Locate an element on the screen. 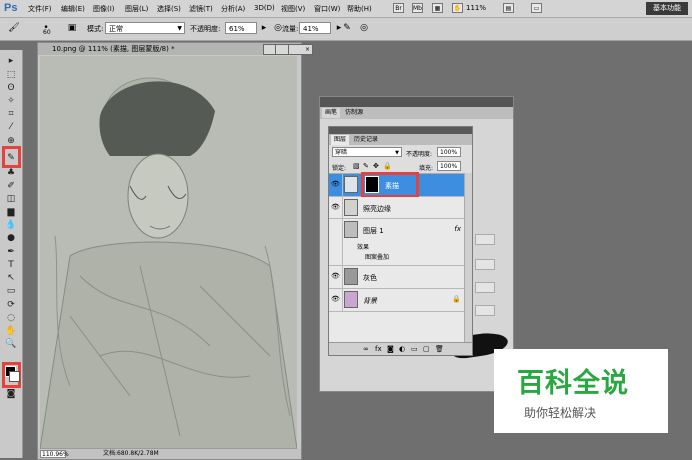 The width and height of the screenshot is (692, 460). blur-tool-icon: 💧 is located at coordinates (11, 225).